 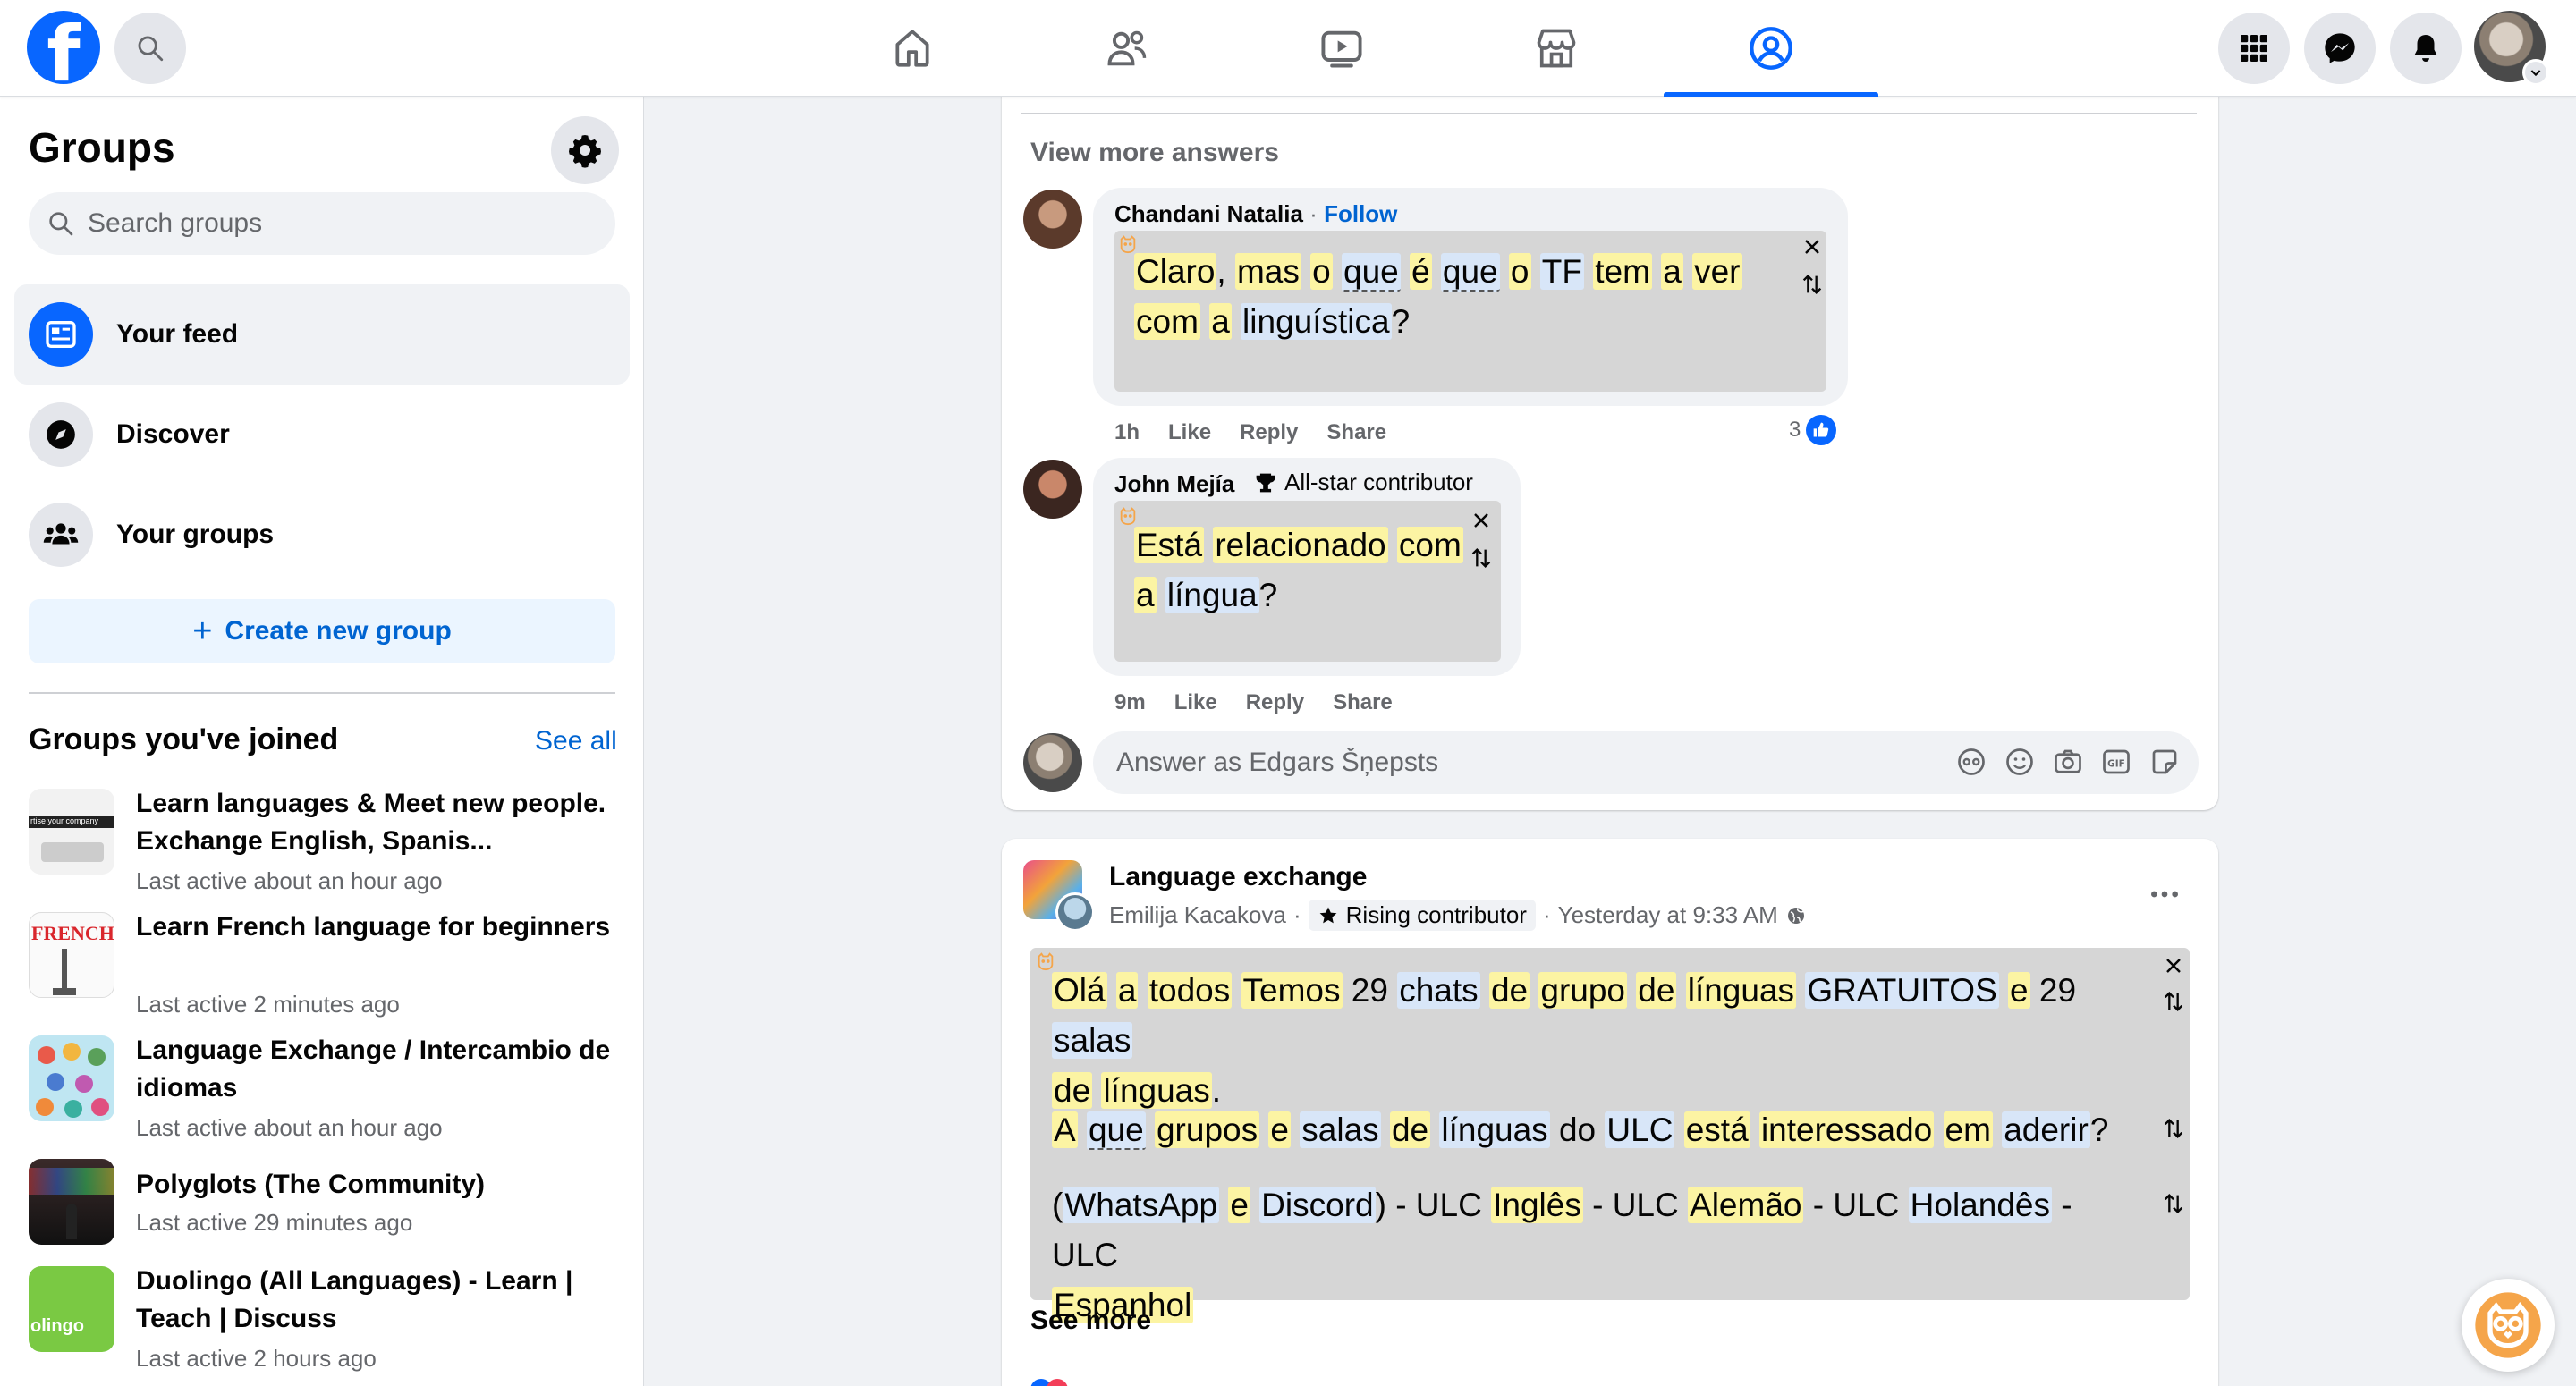 I want to click on my-avatar, so click(x=1052, y=762).